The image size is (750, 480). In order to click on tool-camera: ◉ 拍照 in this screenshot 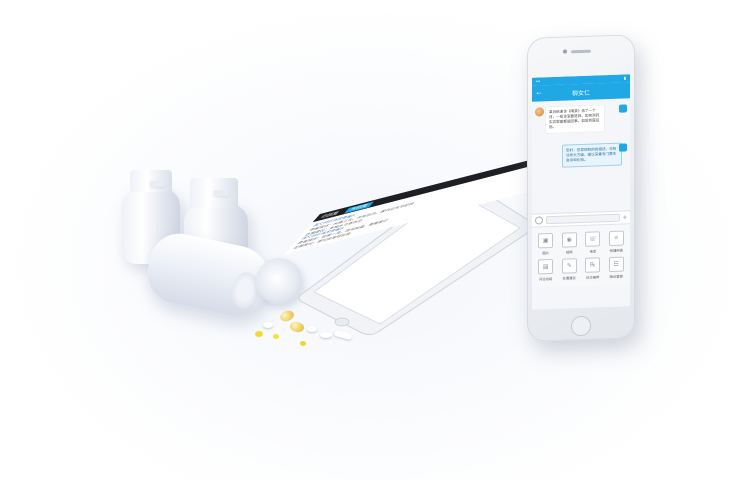, I will do `click(570, 243)`.